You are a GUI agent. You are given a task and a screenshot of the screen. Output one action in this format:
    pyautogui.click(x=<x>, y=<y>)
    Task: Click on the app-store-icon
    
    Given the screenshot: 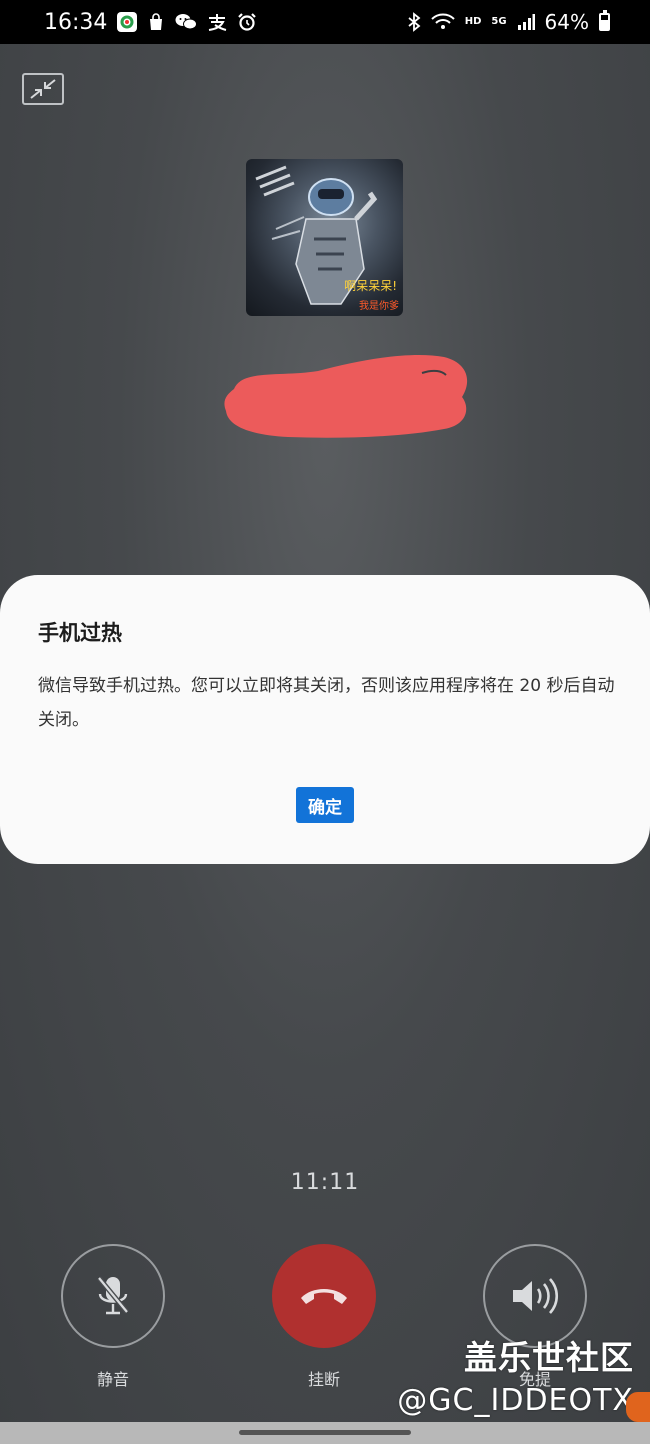 What is the action you would take?
    pyautogui.click(x=127, y=22)
    